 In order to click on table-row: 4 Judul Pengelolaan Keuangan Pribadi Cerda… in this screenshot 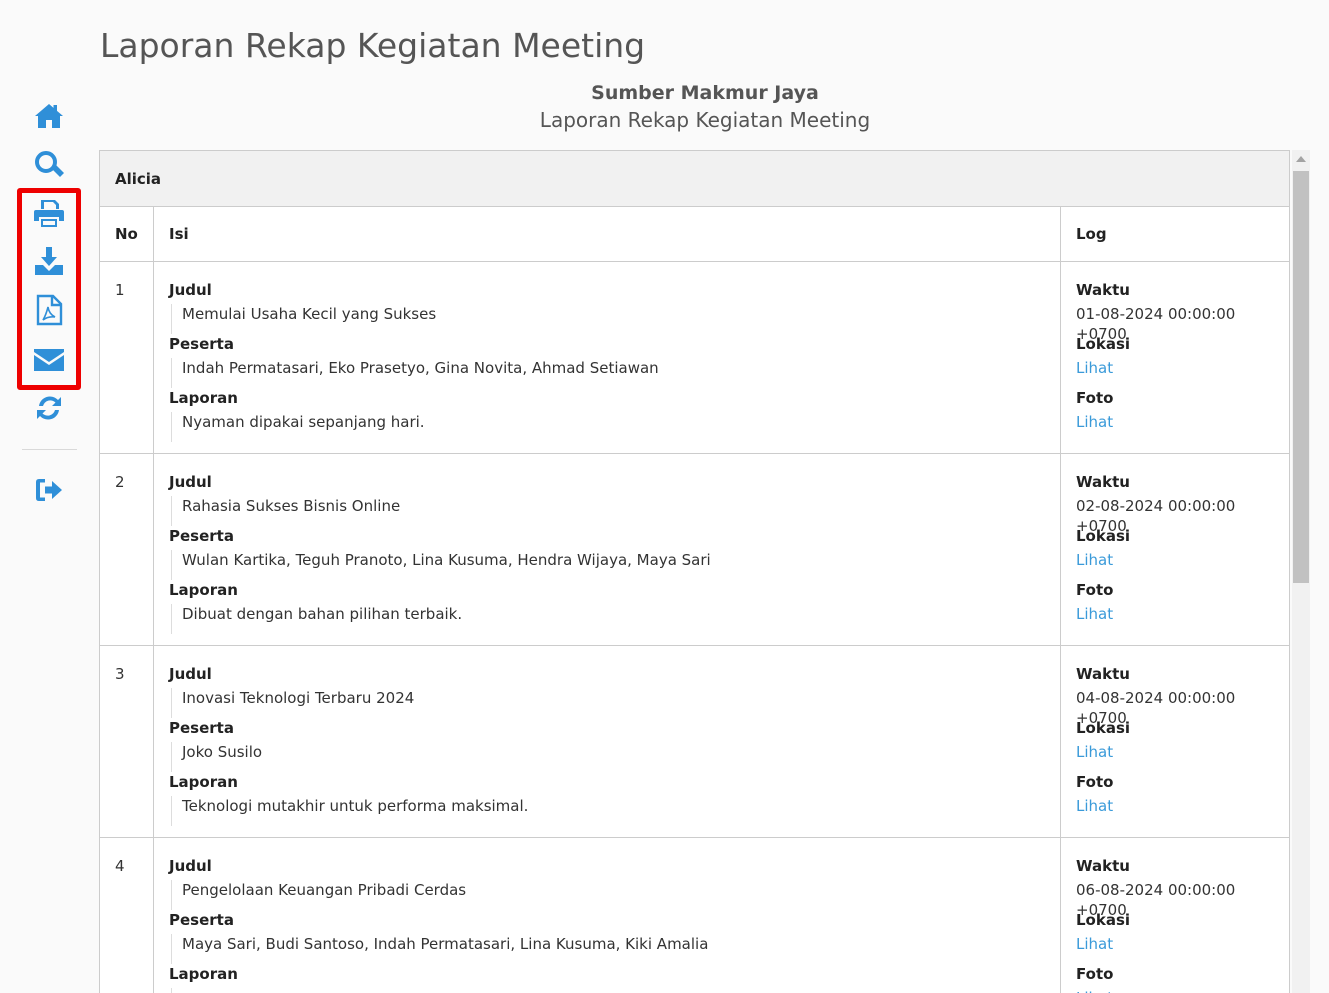, I will do `click(694, 915)`.